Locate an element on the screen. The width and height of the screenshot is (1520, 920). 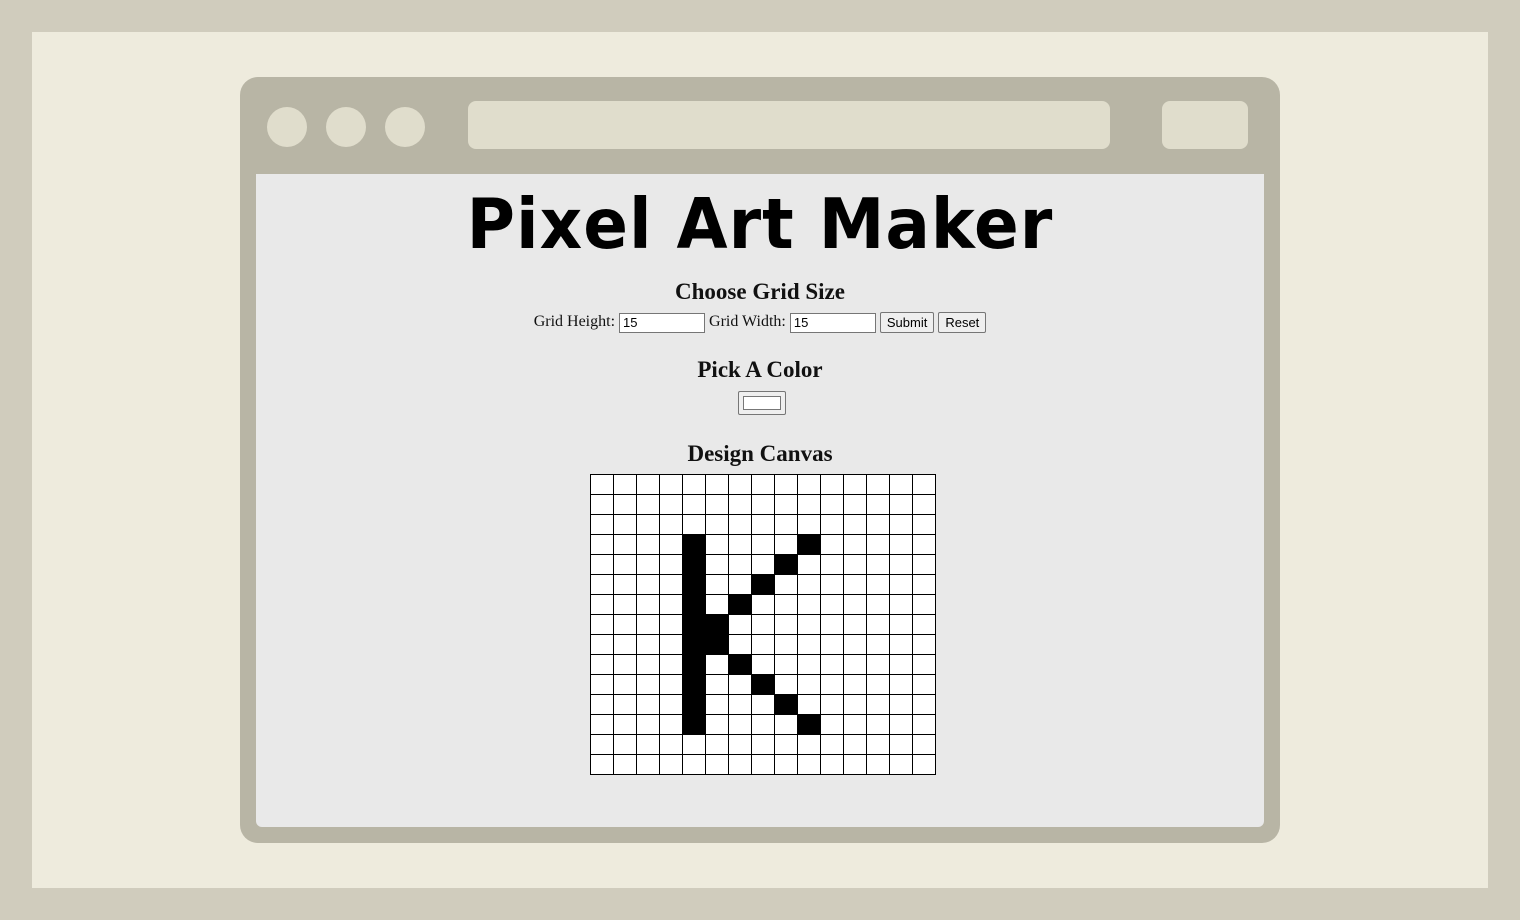
pixel-canvas is located at coordinates (763, 624).